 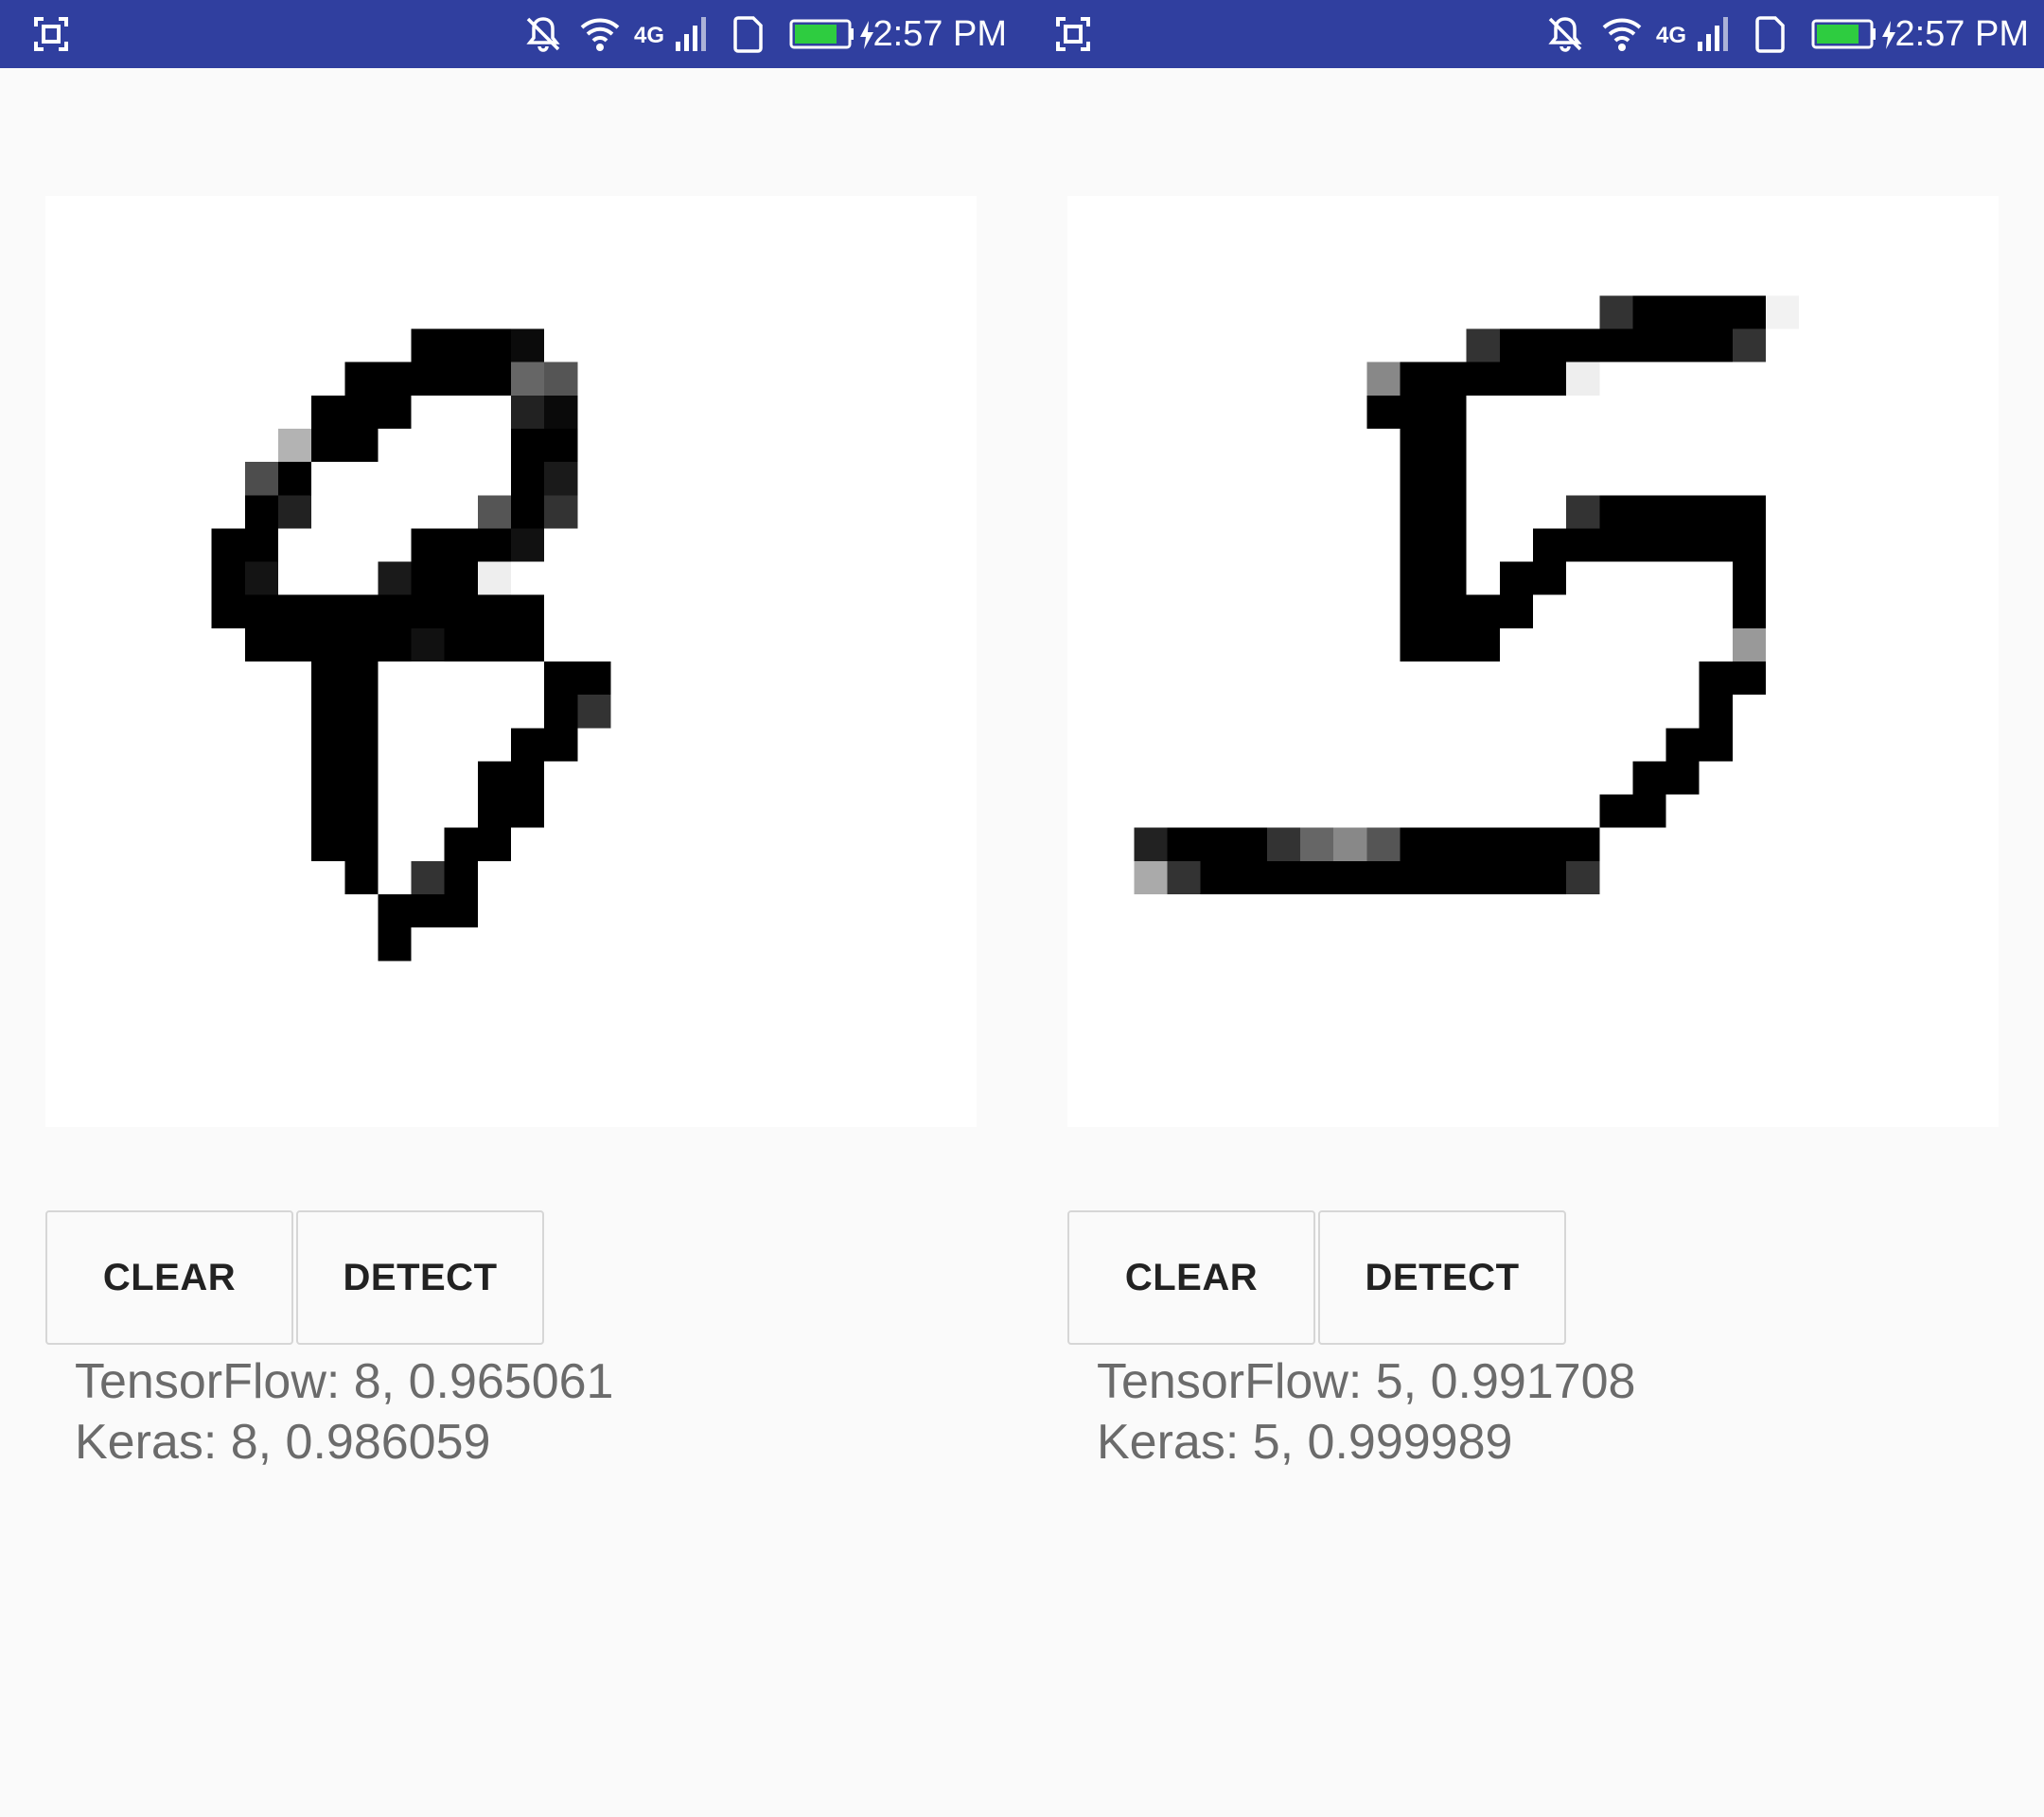 I want to click on keras-result: Keras: 5, 0.999989, so click(x=1305, y=1443).